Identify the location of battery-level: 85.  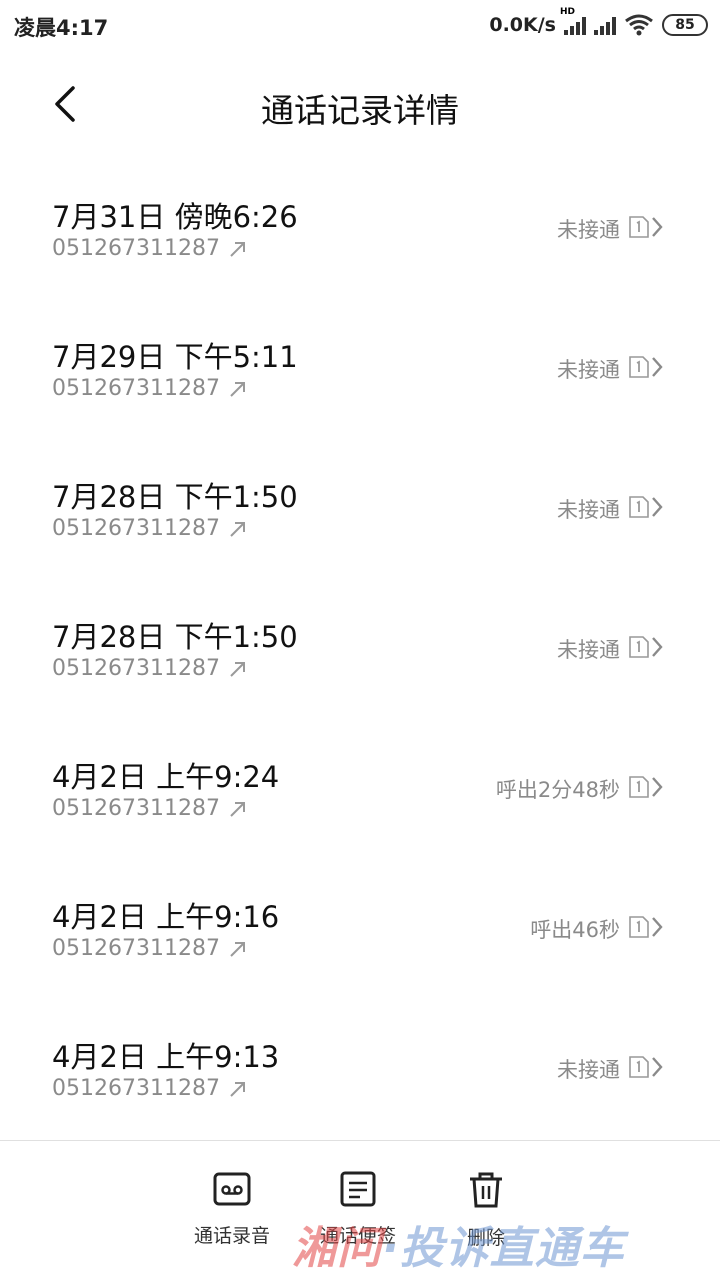
(685, 25).